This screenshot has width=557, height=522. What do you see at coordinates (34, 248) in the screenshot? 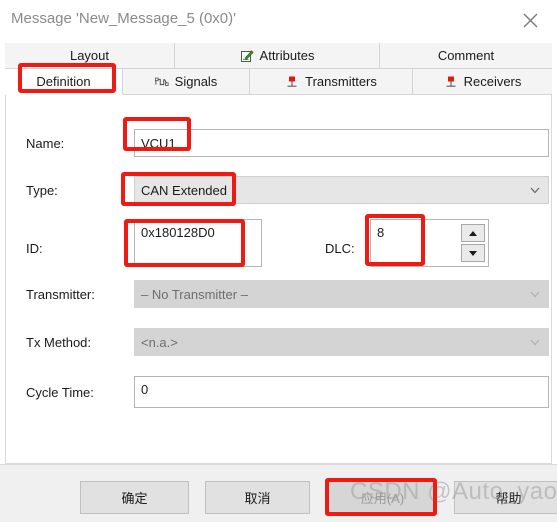
I see `id-label: ID:` at bounding box center [34, 248].